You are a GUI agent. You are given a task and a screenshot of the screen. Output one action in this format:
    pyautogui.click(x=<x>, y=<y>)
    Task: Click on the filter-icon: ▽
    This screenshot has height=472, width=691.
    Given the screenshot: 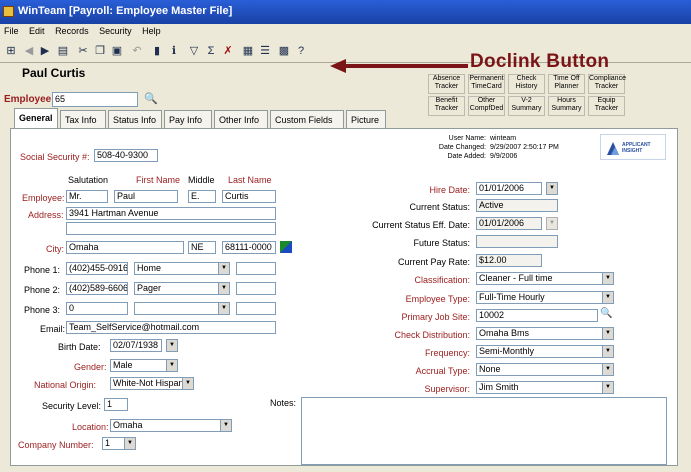 What is the action you would take?
    pyautogui.click(x=194, y=51)
    